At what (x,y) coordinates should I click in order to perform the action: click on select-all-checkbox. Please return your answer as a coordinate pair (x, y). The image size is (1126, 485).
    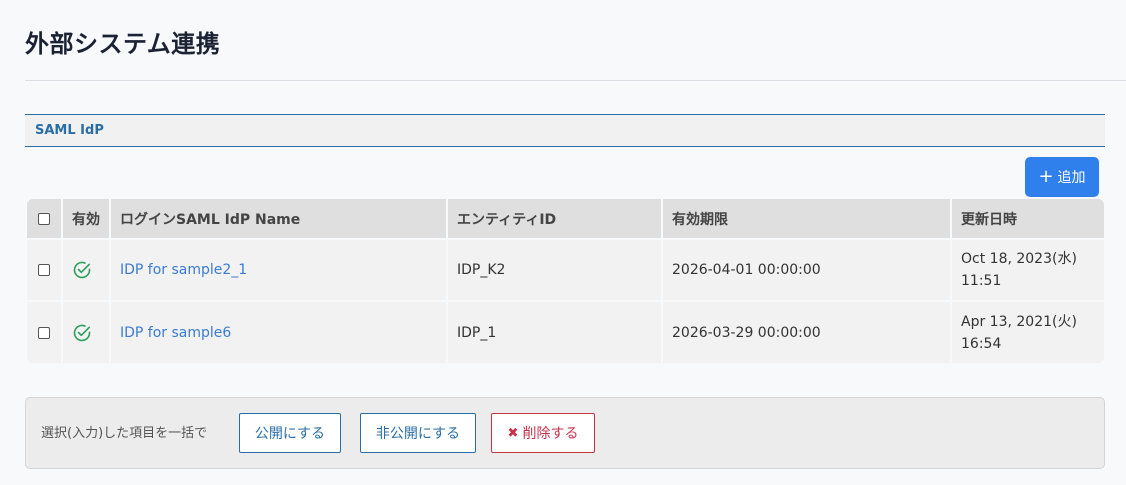
    Looking at the image, I should click on (44, 218).